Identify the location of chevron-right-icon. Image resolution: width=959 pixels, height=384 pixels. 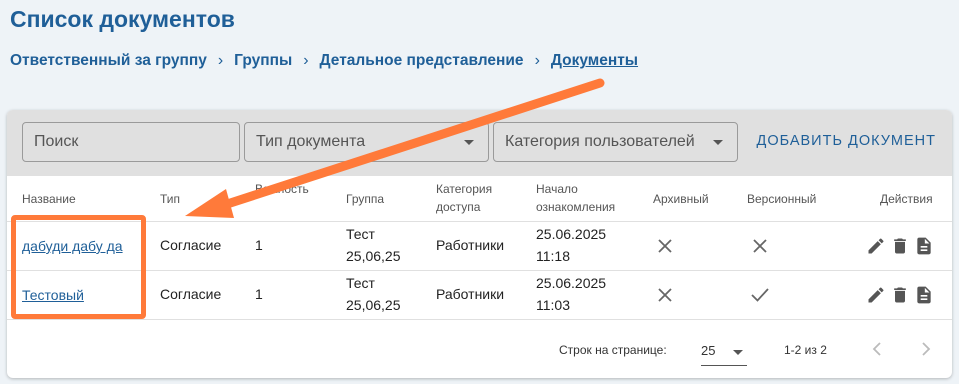
(926, 349).